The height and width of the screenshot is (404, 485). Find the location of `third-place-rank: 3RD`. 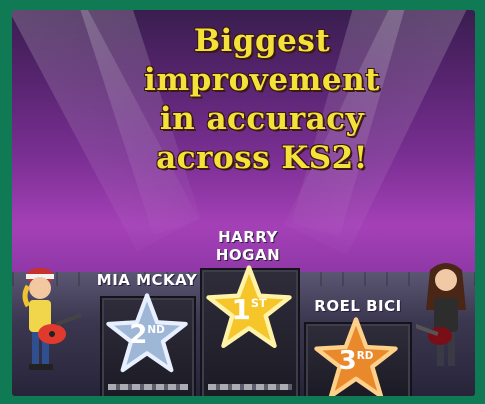

third-place-rank: 3RD is located at coordinates (356, 361).